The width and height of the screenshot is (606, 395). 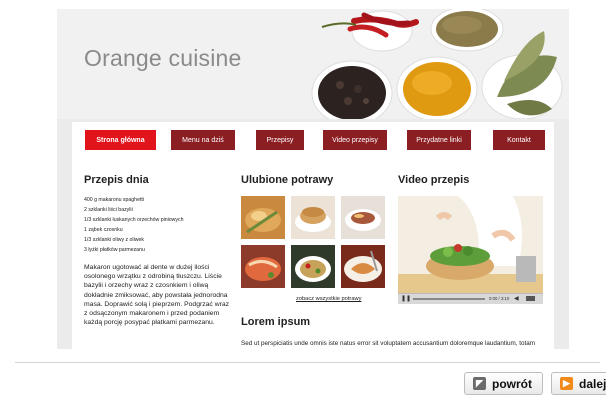 What do you see at coordinates (530, 298) in the screenshot?
I see `fullscreen-icon` at bounding box center [530, 298].